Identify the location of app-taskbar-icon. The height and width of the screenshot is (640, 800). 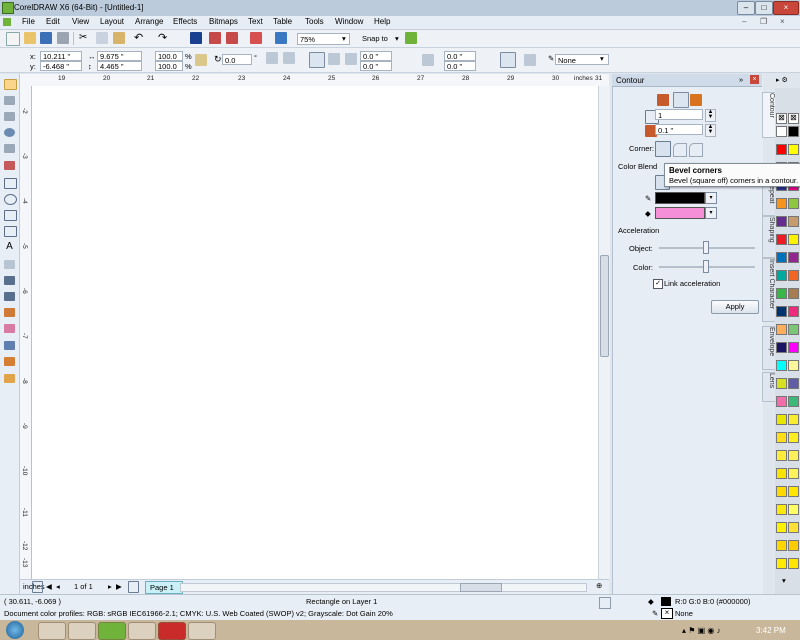
(82, 631).